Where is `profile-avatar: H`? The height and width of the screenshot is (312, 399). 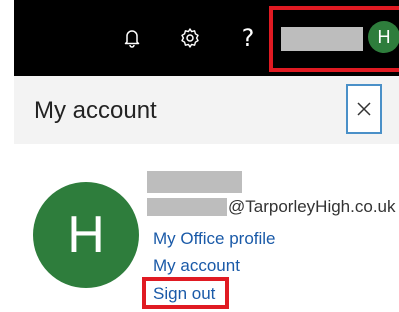
profile-avatar: H is located at coordinates (86, 235).